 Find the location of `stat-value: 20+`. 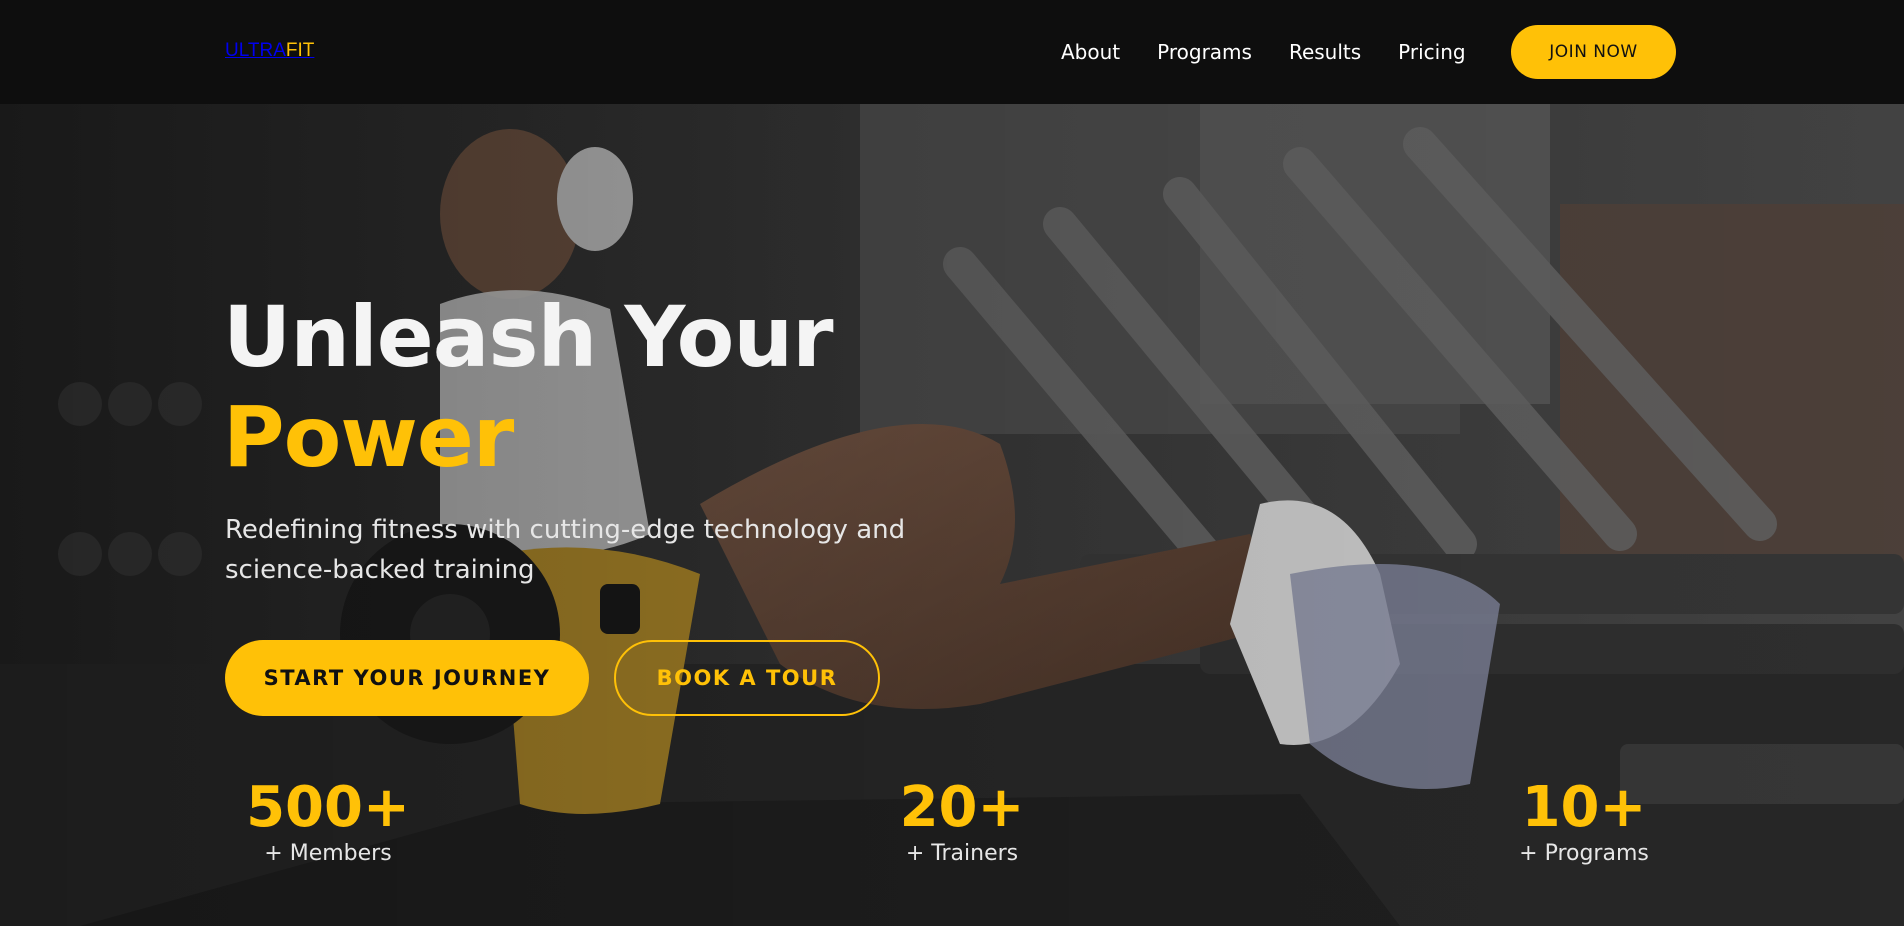

stat-value: 20+ is located at coordinates (962, 807).